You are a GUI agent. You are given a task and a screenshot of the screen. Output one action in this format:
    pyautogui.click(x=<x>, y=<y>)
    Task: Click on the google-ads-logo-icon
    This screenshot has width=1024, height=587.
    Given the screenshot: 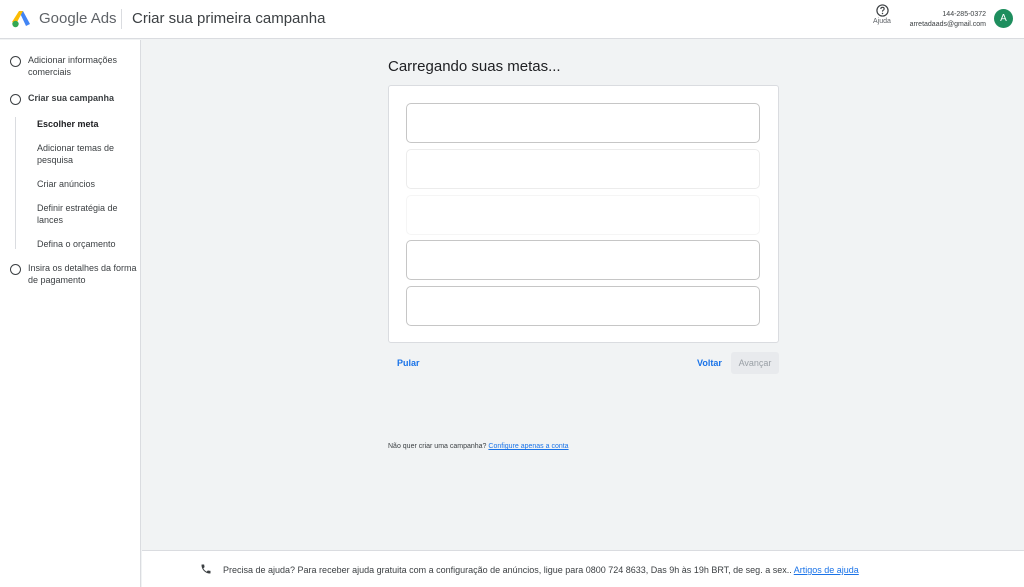 What is the action you would take?
    pyautogui.click(x=21, y=19)
    